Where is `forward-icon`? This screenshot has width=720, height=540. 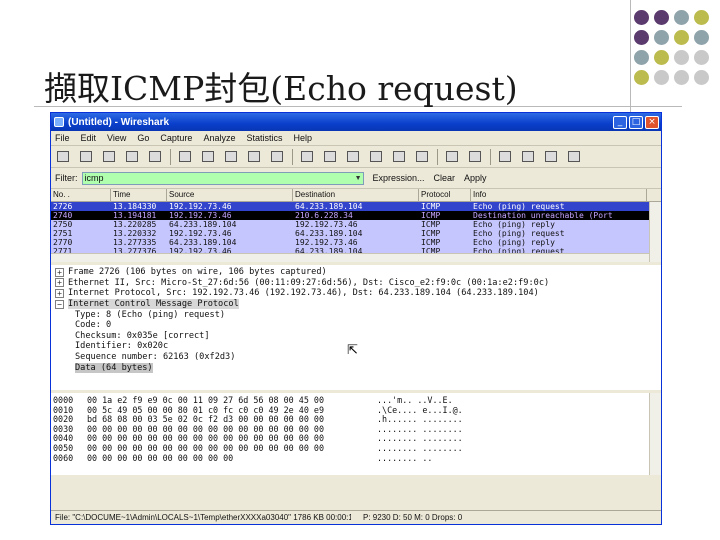 forward-icon is located at coordinates (352, 156).